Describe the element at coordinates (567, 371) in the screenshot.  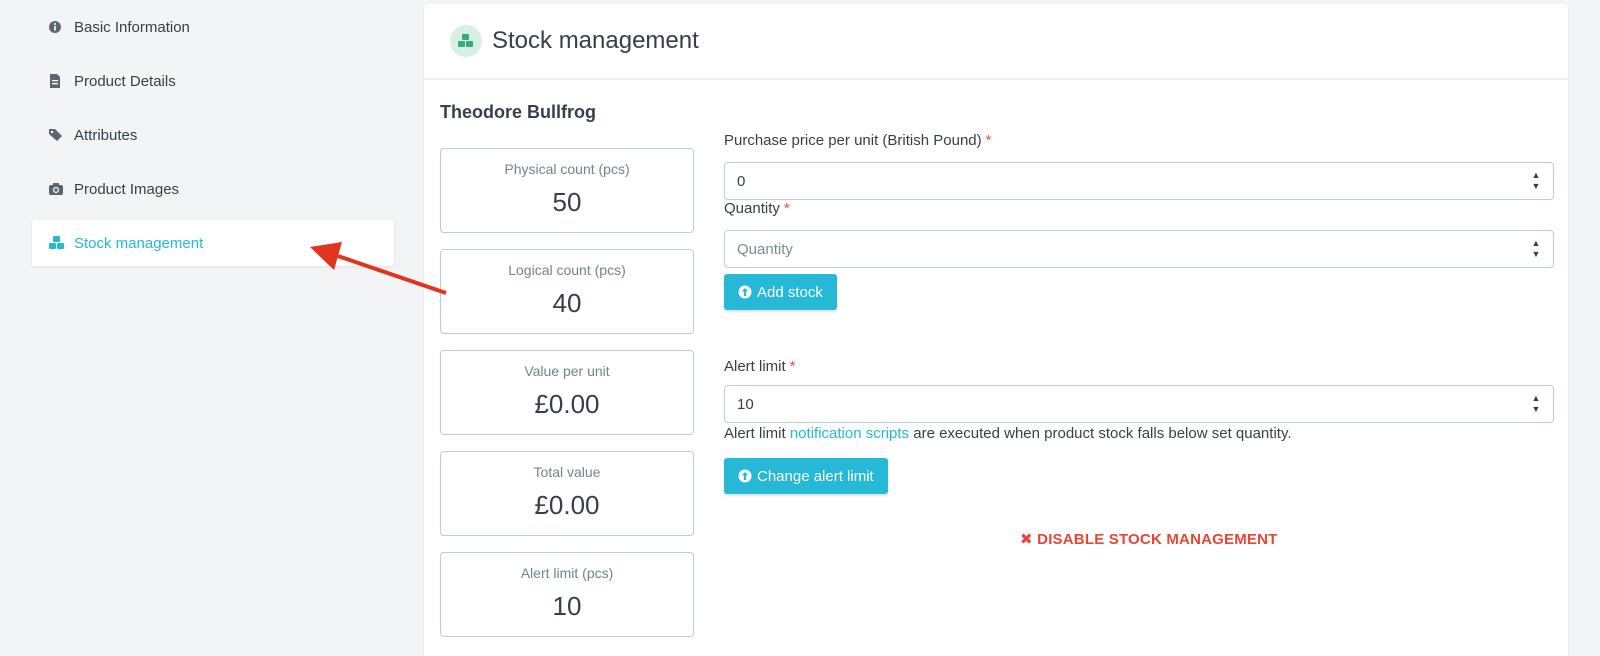
I see `stat-label: Value per unit` at that location.